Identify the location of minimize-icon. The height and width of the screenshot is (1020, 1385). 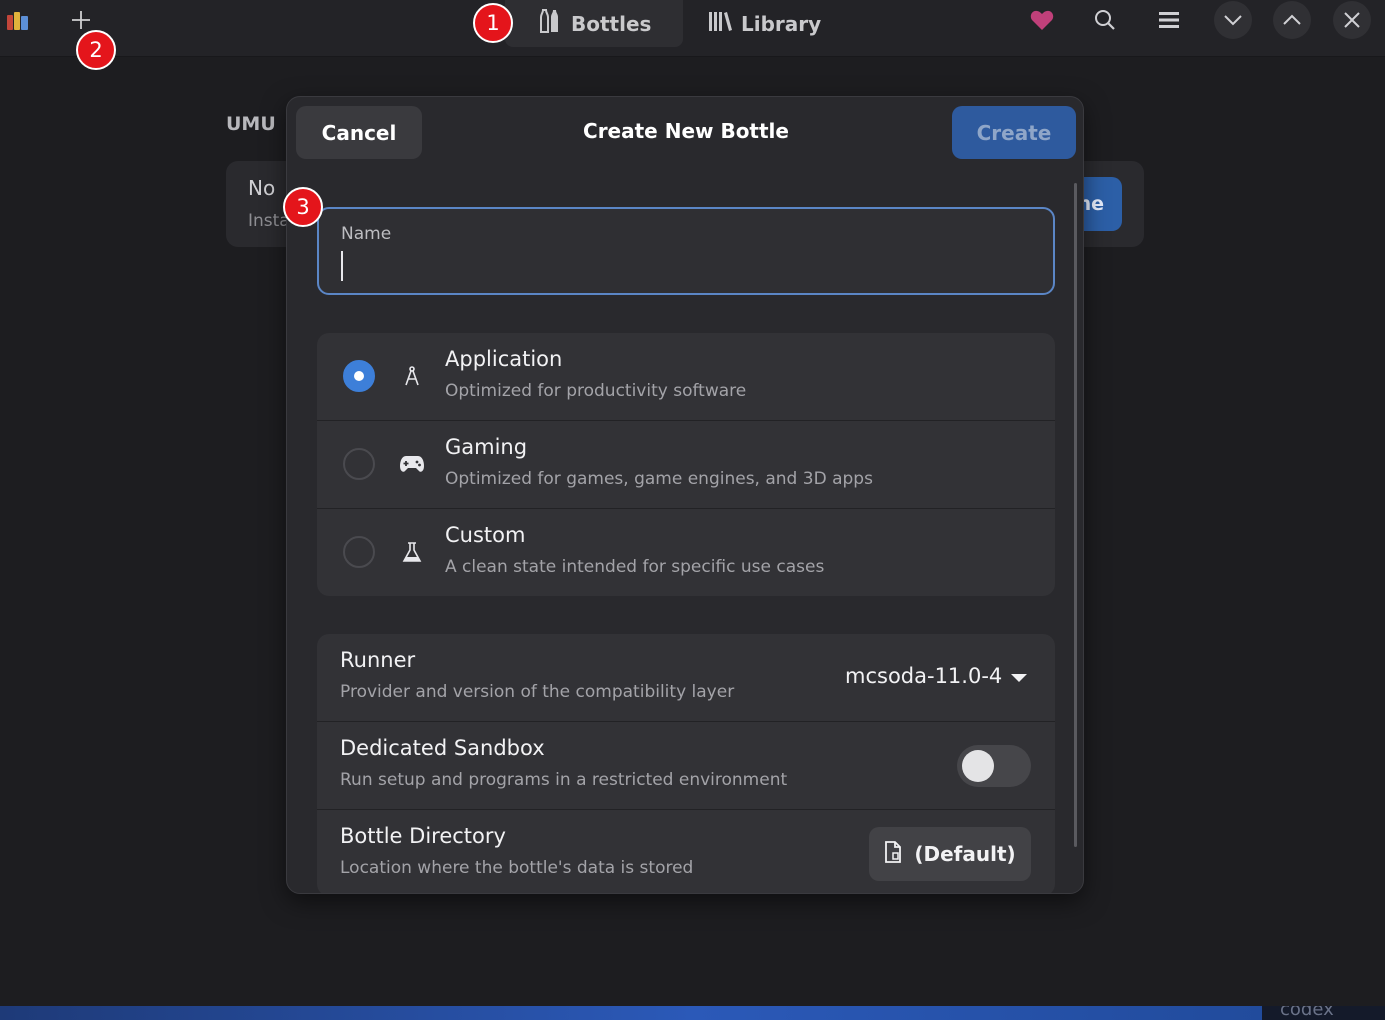
(1233, 20).